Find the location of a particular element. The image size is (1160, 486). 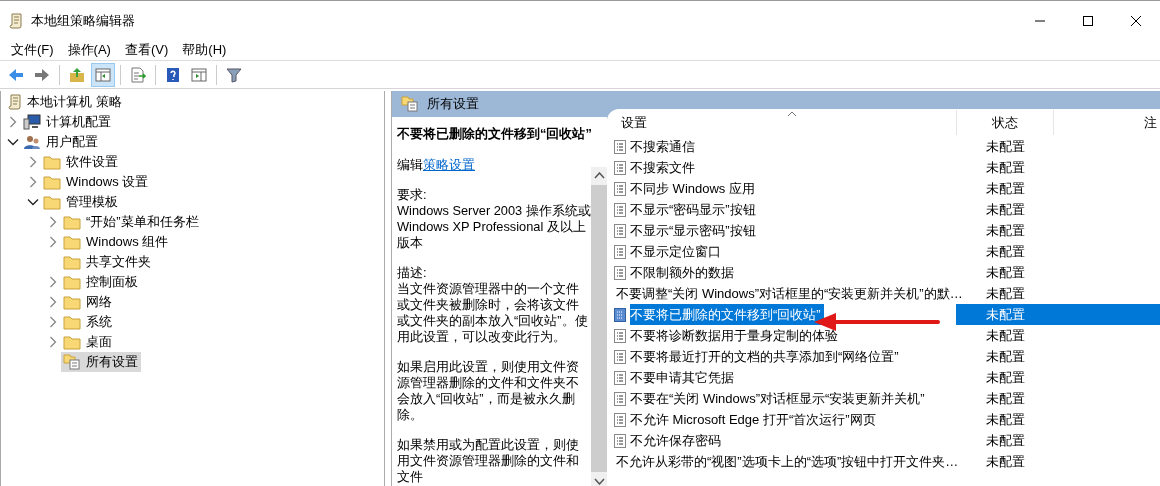

column-header: 设置 is located at coordinates (634, 122).